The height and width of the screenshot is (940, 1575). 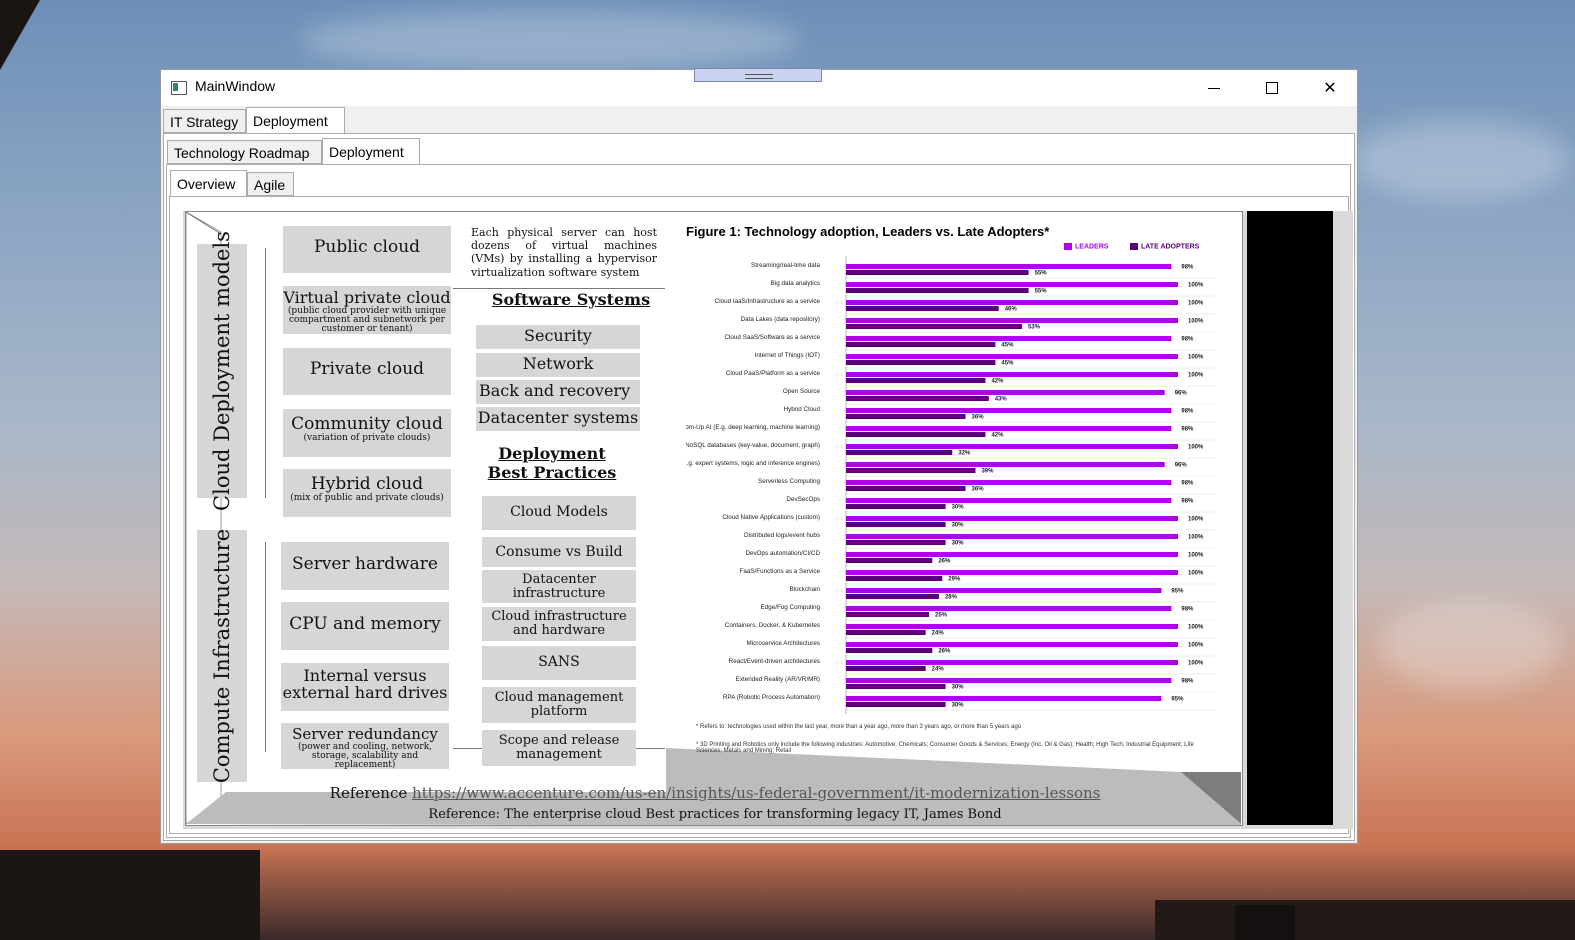 I want to click on category-label: Distributed logs/event hubs, so click(x=782, y=535).